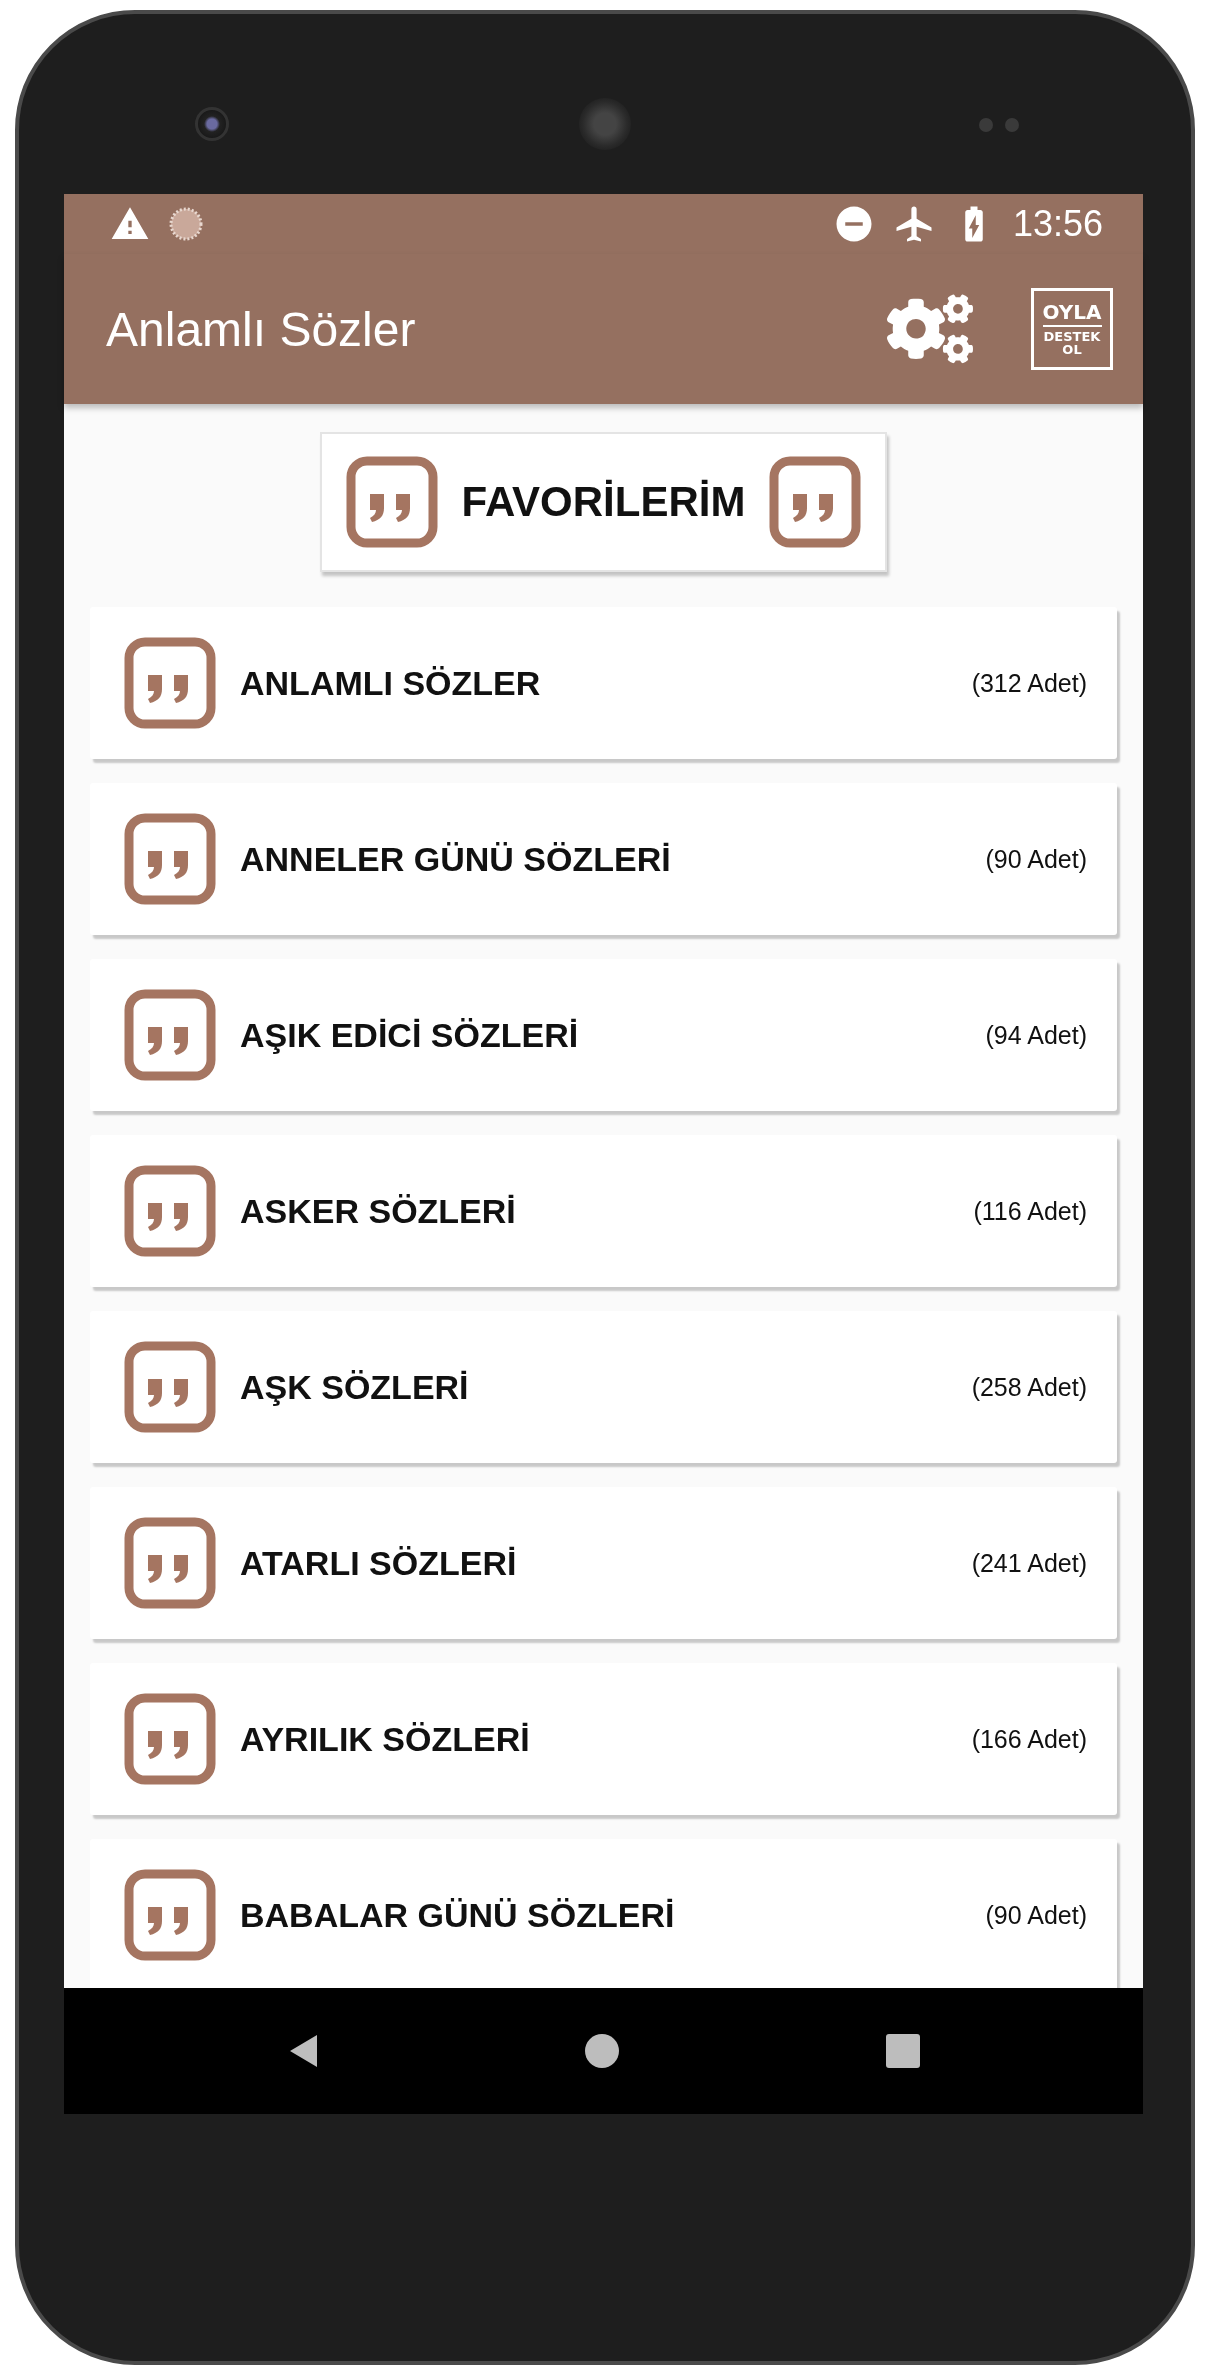  What do you see at coordinates (603, 1563) in the screenshot?
I see `category-card: ATARLI SÖZLERİ (241 Adet)` at bounding box center [603, 1563].